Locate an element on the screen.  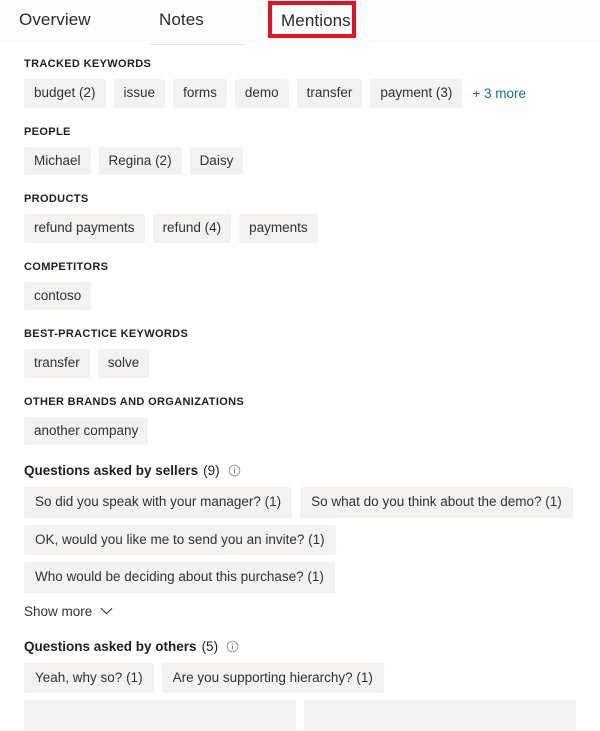
chip-group: refund payments refund (4) payments is located at coordinates (304, 228).